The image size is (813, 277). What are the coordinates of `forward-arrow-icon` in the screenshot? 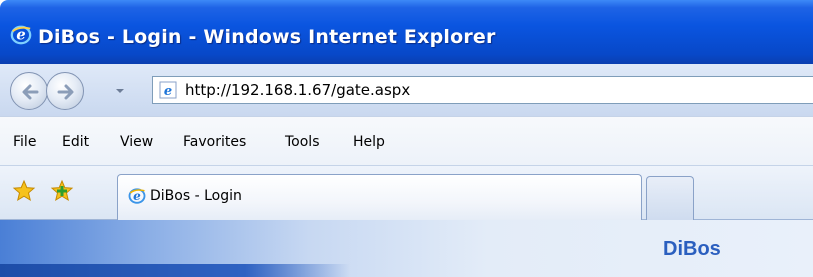 It's located at (65, 92).